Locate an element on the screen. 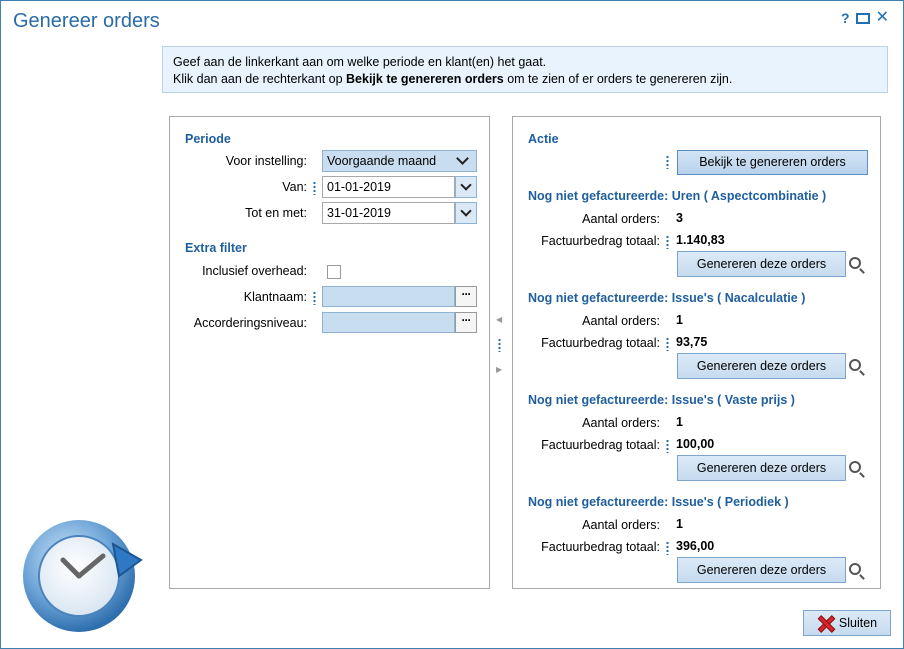  window-title: Genereer orders is located at coordinates (86, 21).